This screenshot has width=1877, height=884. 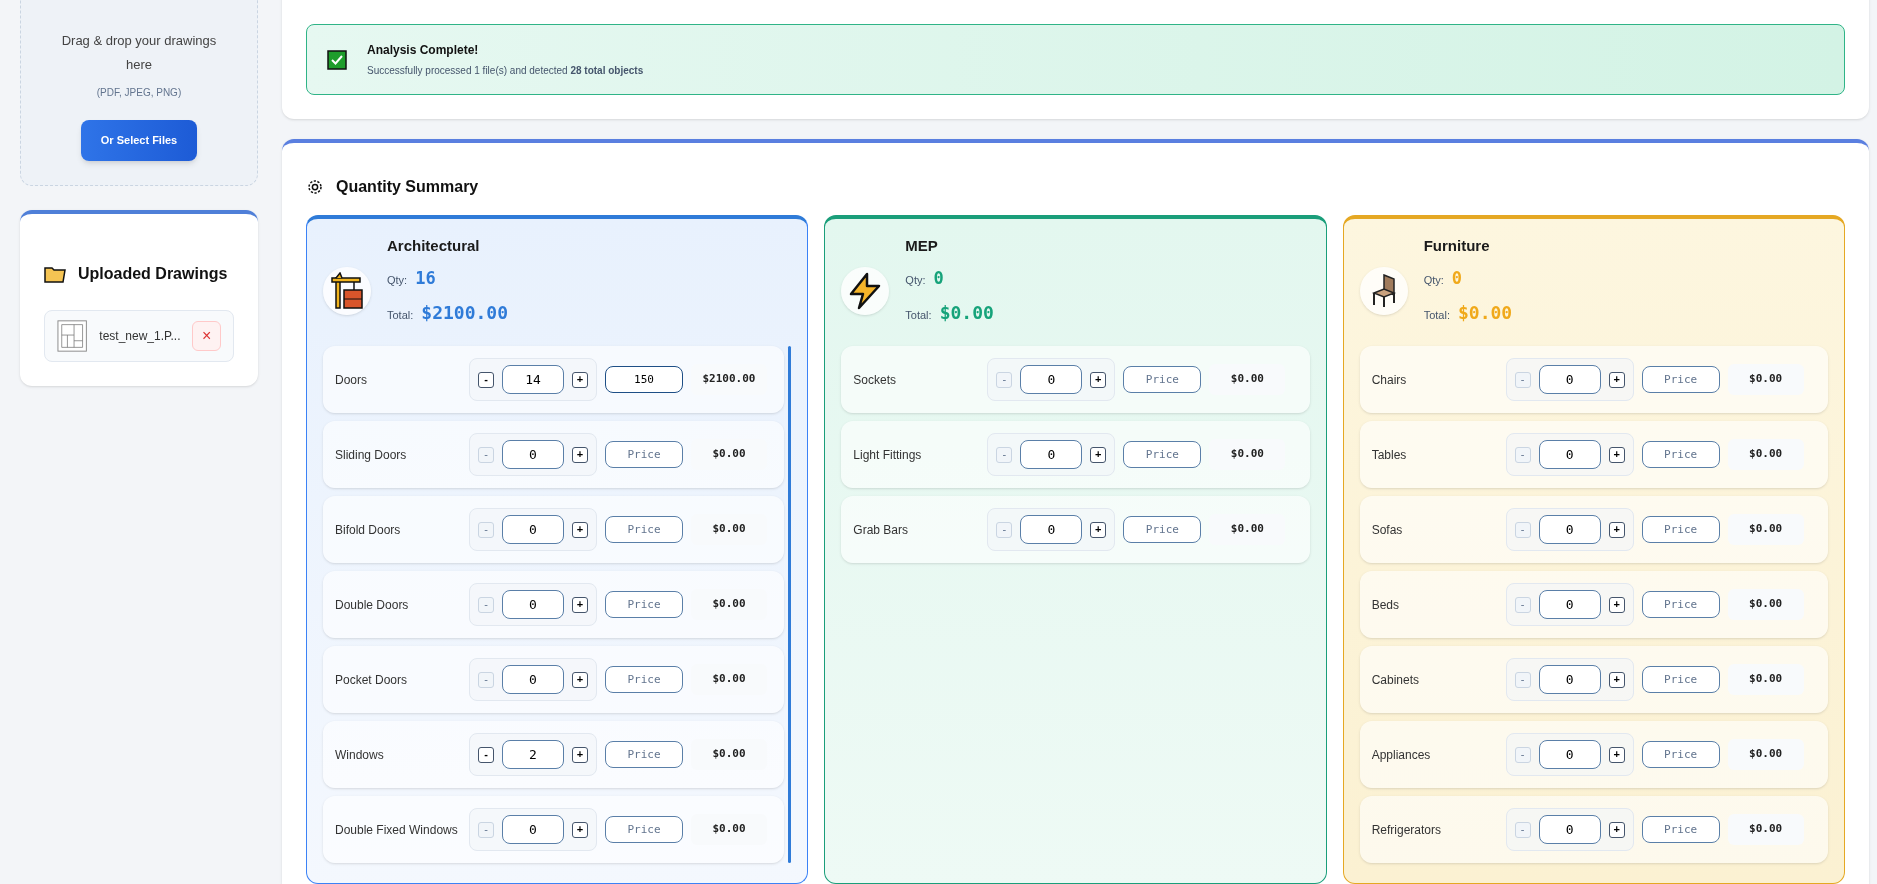 What do you see at coordinates (915, 280) in the screenshot?
I see `qty-label: Qty:` at bounding box center [915, 280].